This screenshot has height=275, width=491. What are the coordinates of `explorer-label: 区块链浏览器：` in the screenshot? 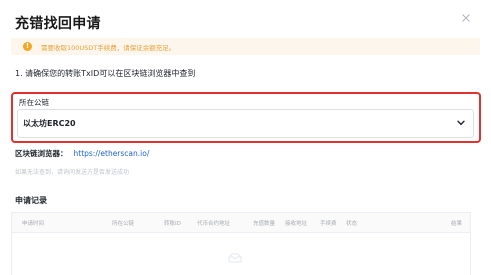 It's located at (41, 153).